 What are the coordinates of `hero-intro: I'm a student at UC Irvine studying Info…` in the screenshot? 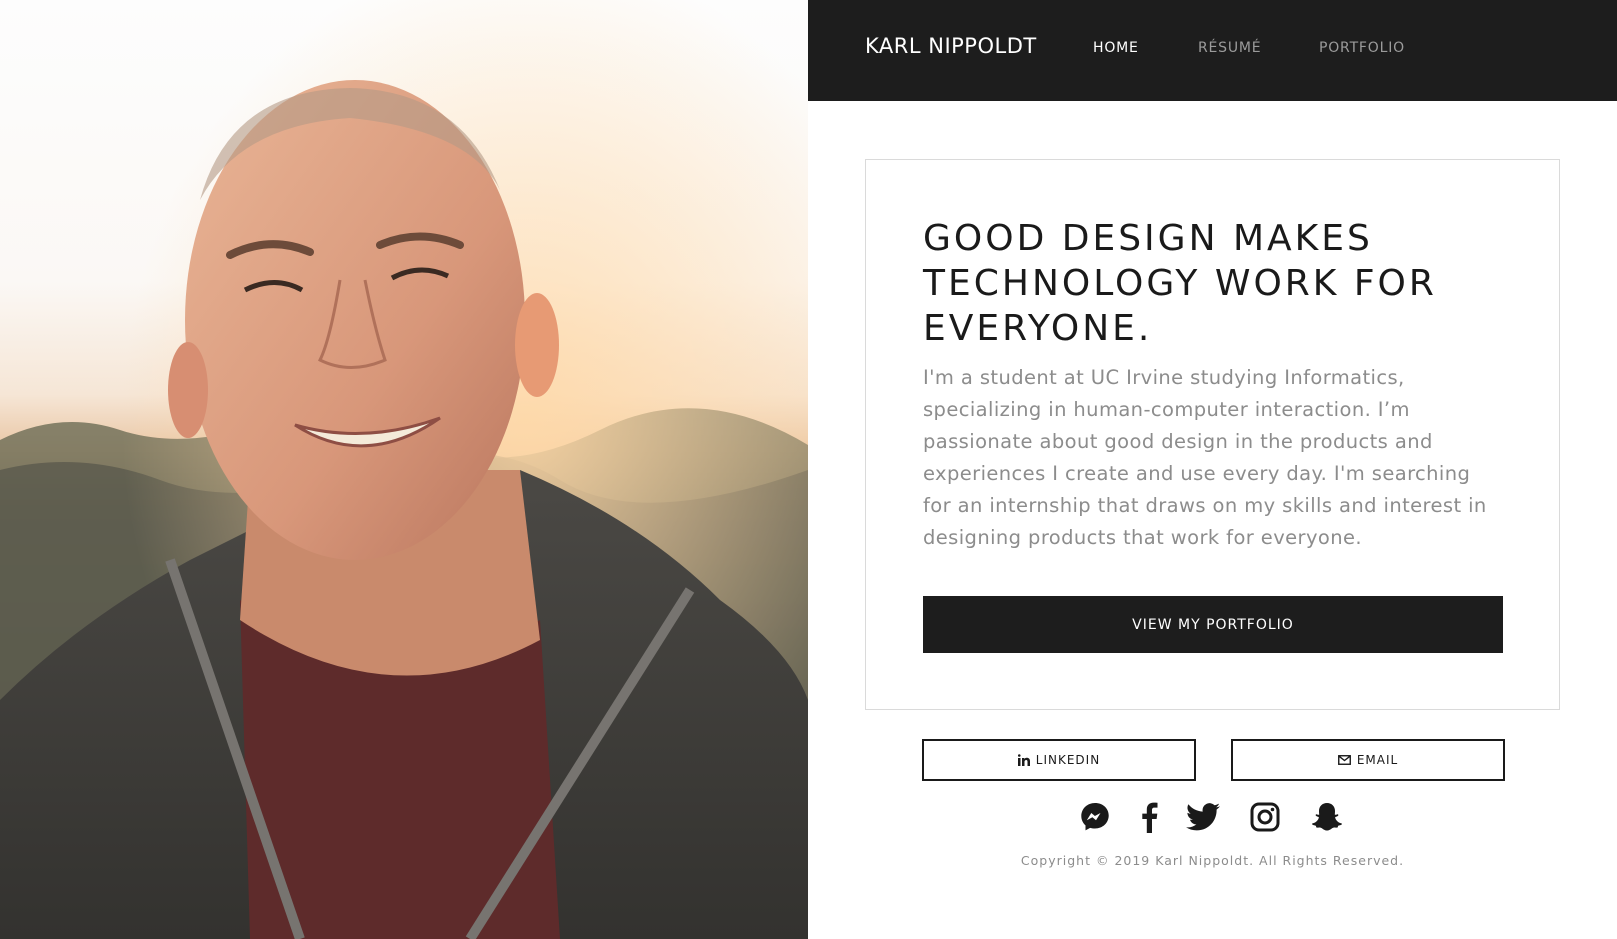 It's located at (1205, 457).